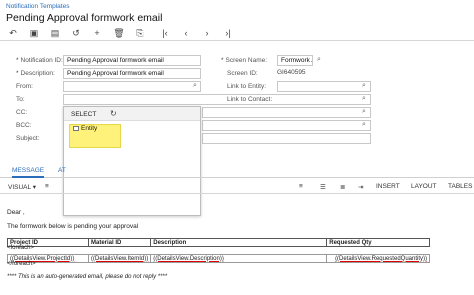 This screenshot has width=474, height=295. Describe the element at coordinates (21, 248) in the screenshot. I see `foreach-open-tag: <foreach>` at that location.